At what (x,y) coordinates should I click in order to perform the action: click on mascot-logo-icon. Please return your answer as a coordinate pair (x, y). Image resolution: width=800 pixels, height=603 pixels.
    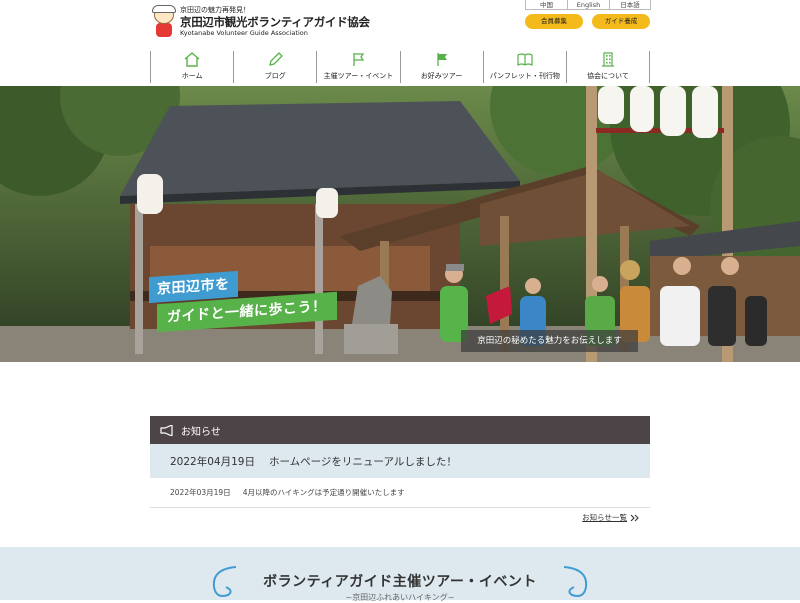
    Looking at the image, I should click on (164, 21).